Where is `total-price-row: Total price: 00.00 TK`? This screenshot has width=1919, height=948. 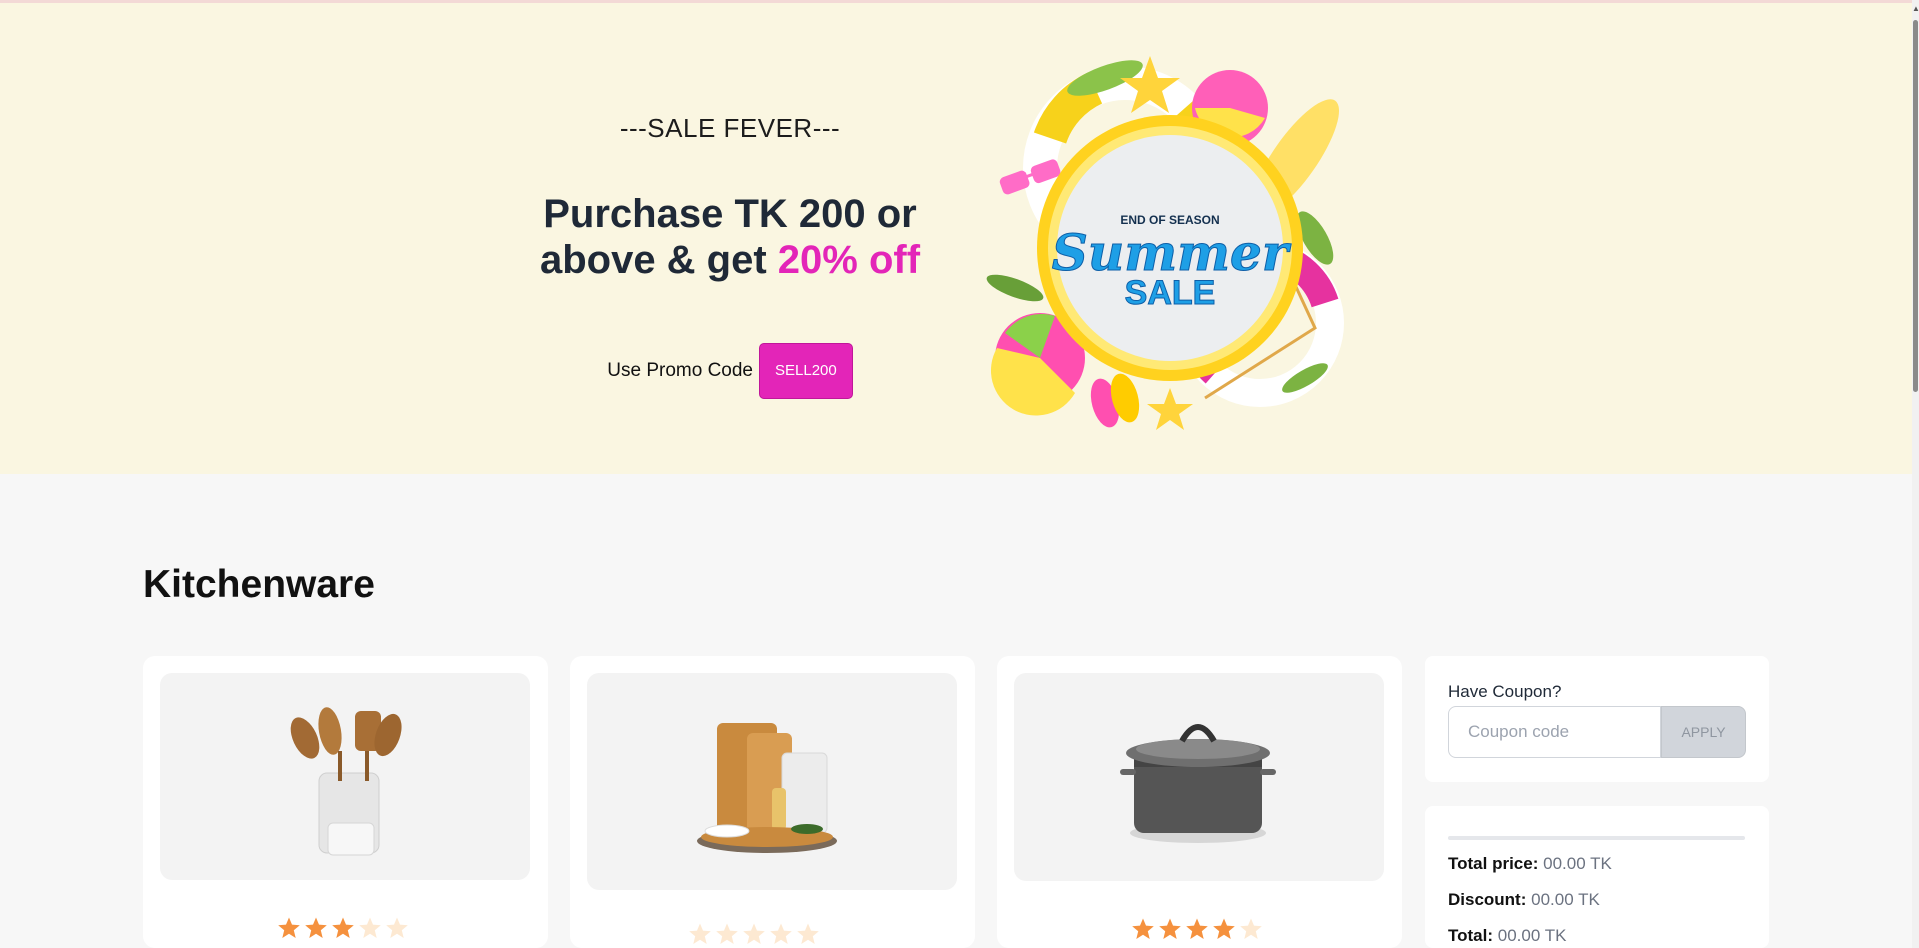
total-price-row: Total price: 00.00 TK is located at coordinates (1530, 864).